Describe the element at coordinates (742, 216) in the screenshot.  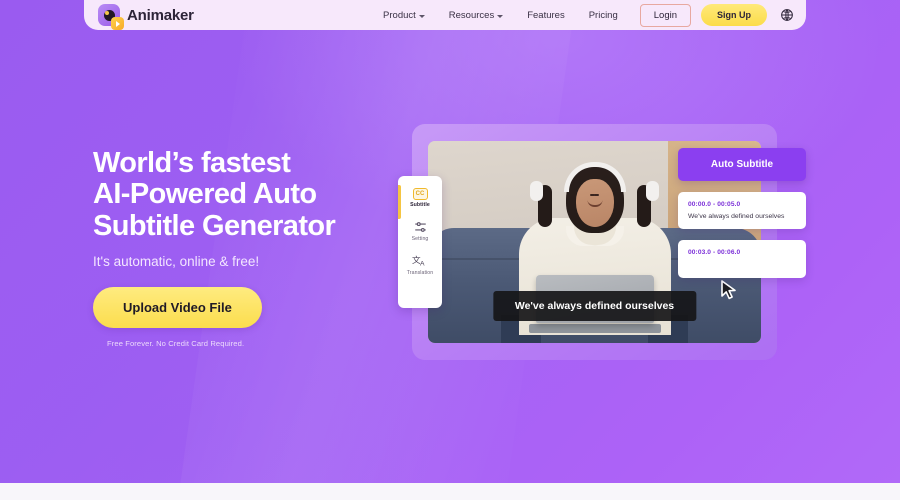
I see `subtitle-text: We've always defined ourselves` at that location.